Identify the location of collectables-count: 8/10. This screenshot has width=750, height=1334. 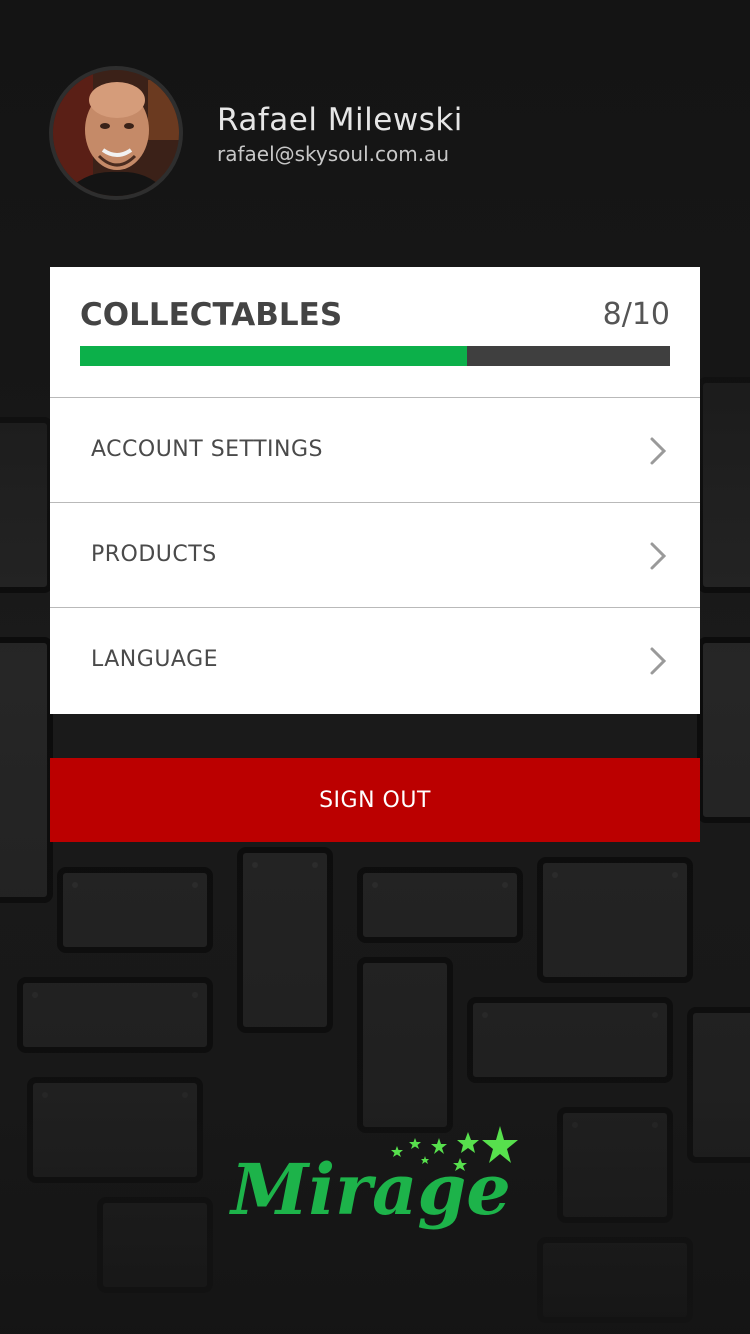
(636, 314).